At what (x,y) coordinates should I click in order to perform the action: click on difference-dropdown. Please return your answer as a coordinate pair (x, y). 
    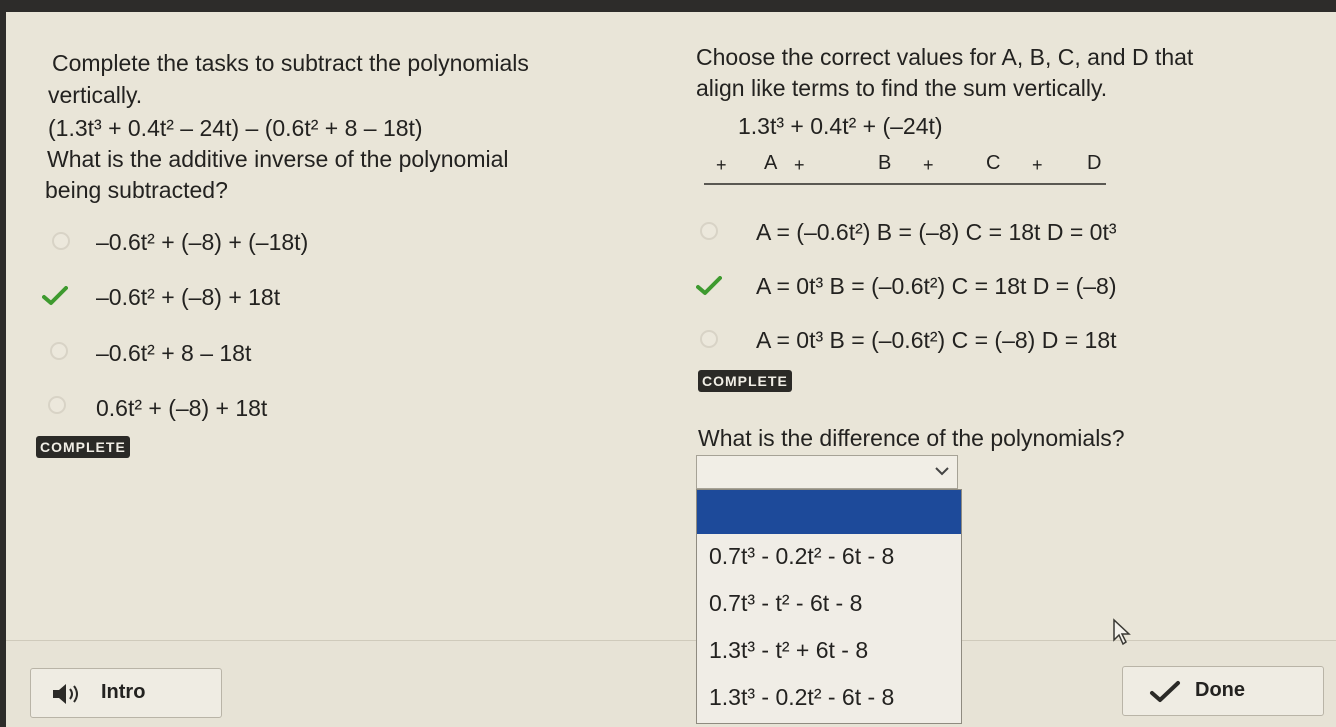
    Looking at the image, I should click on (827, 472).